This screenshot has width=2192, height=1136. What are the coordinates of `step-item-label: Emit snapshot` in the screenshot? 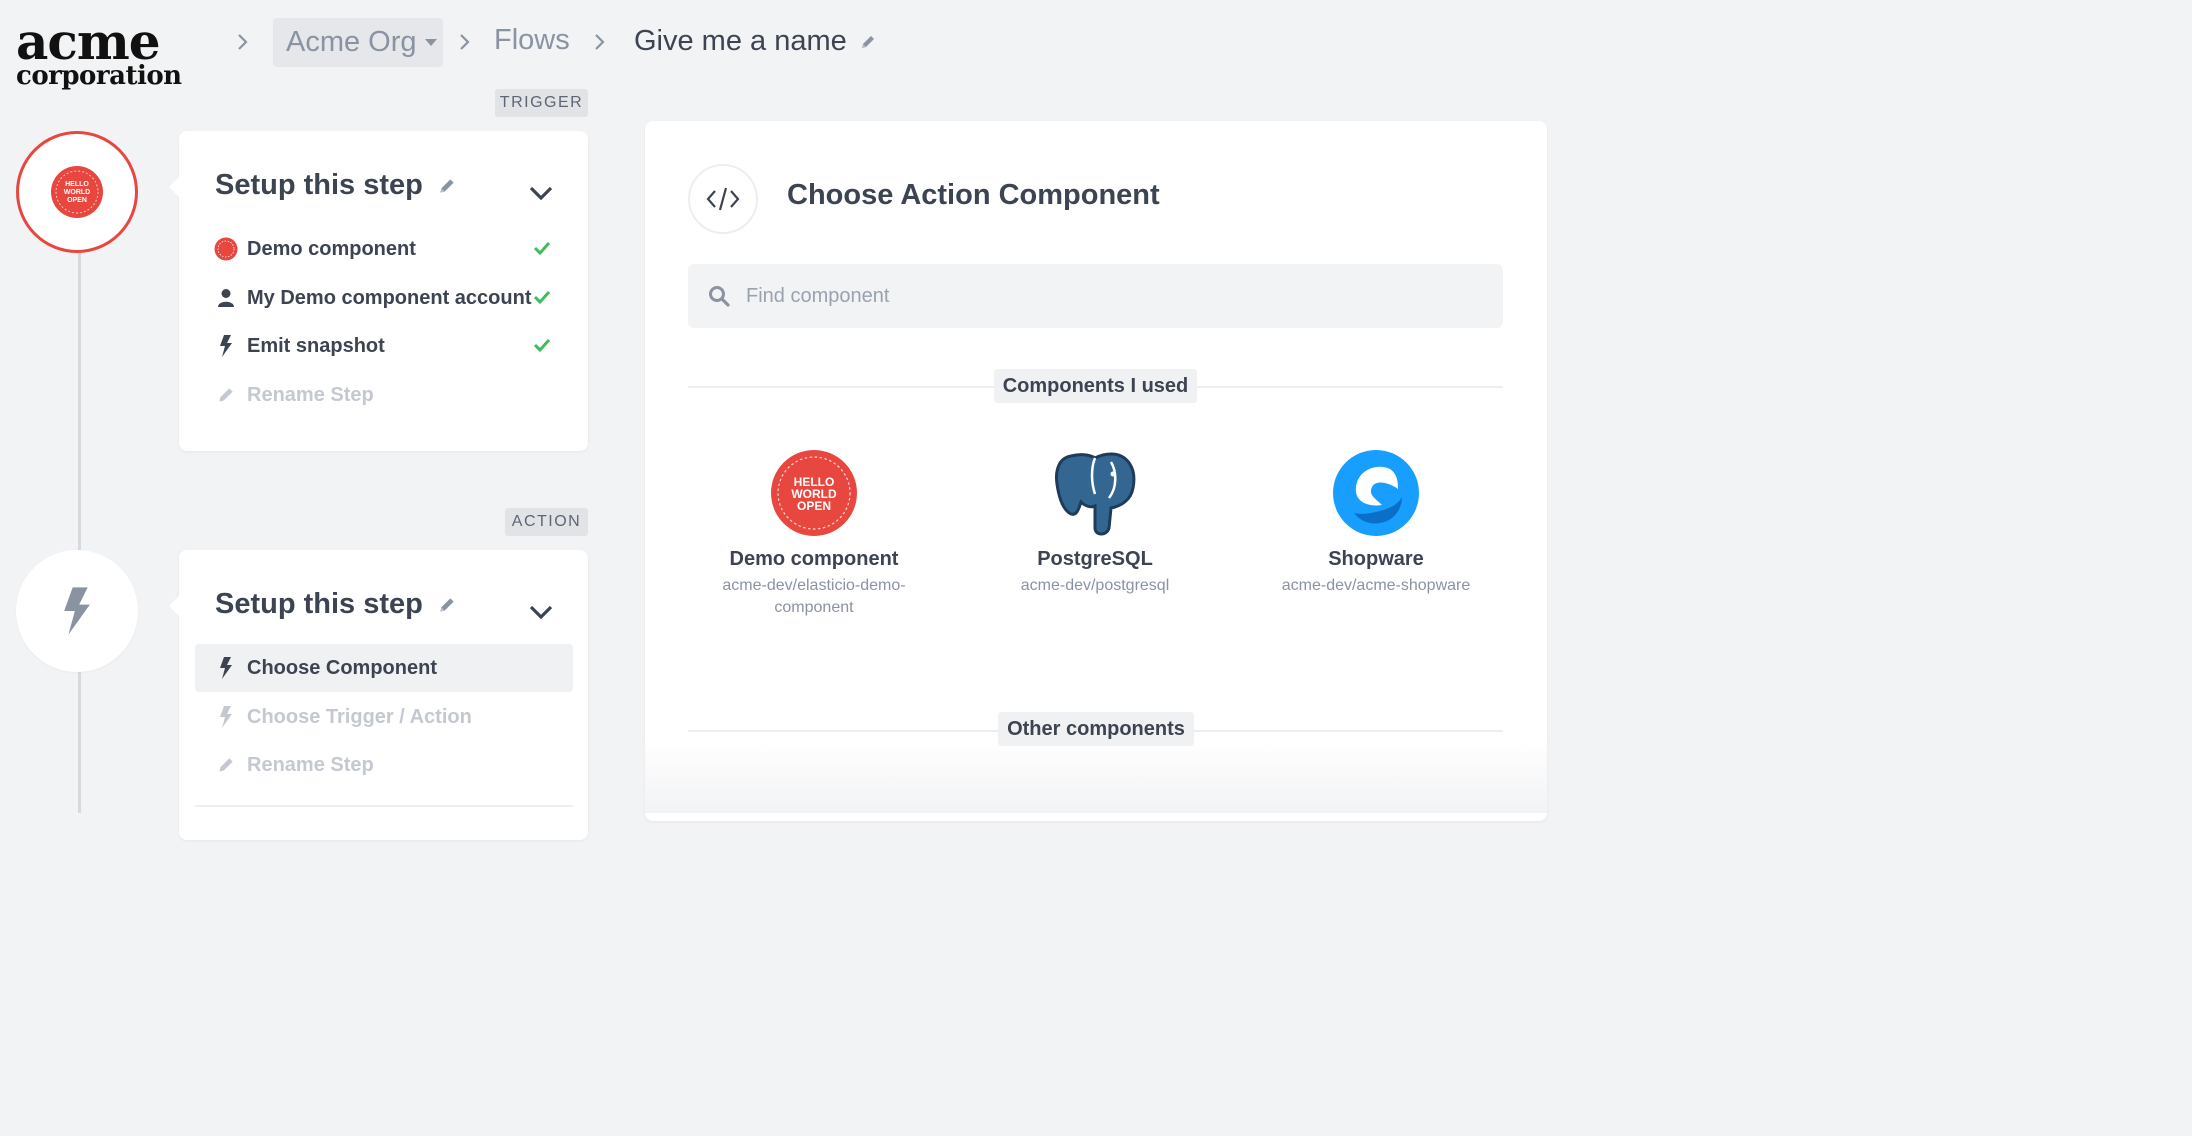 It's located at (316, 345).